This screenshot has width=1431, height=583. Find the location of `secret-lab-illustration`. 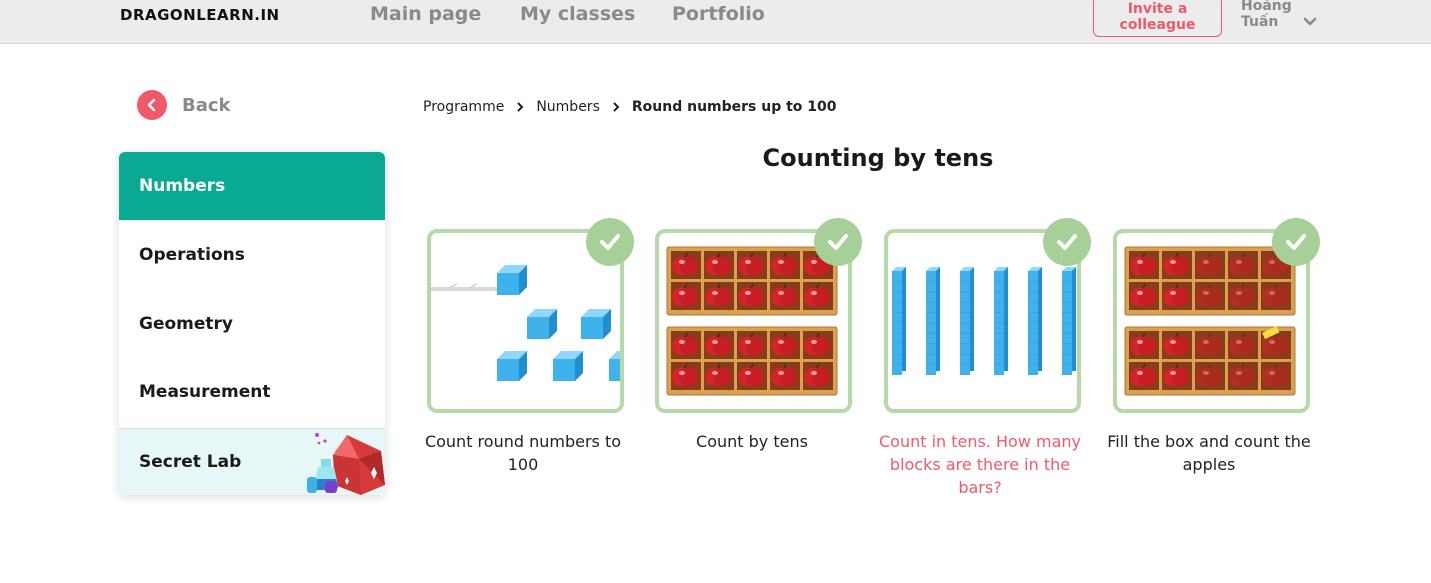

secret-lab-illustration is located at coordinates (346, 464).